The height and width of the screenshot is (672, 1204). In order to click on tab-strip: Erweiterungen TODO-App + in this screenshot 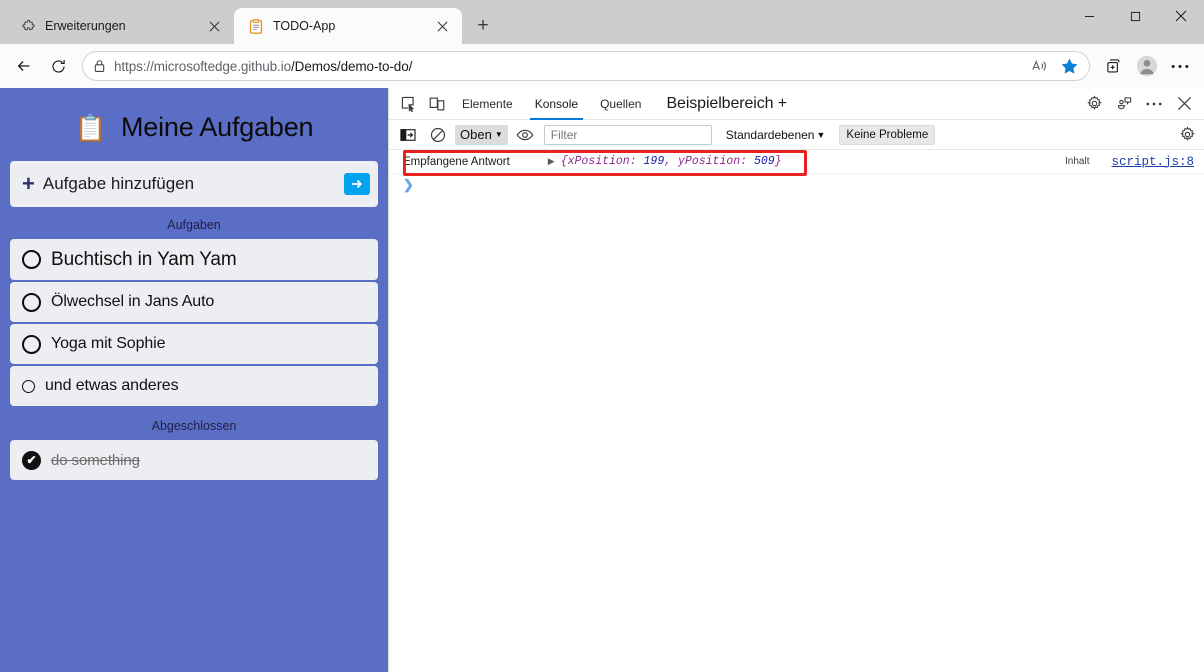, I will do `click(249, 22)`.